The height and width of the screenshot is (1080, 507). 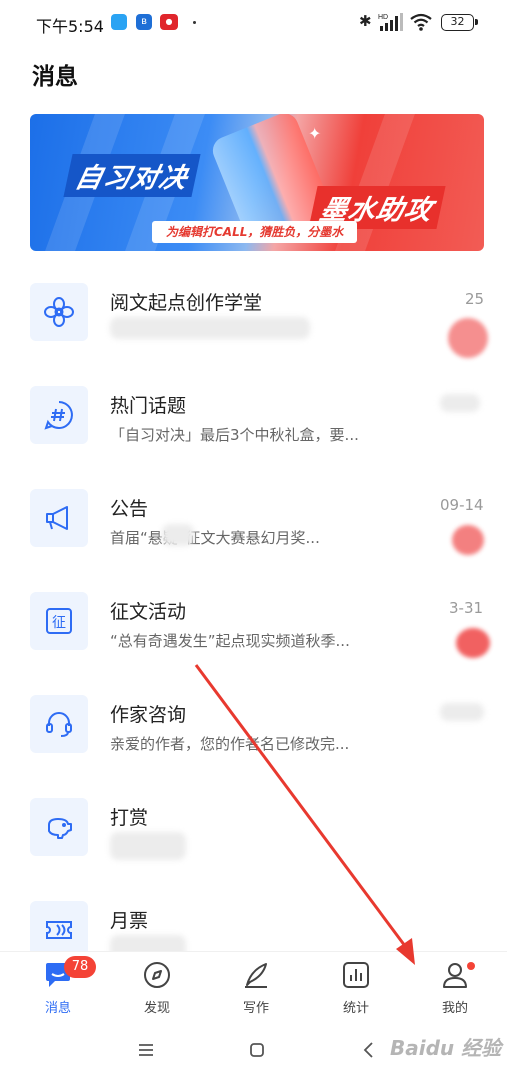 I want to click on status-time: 下午5:54, so click(x=70, y=26).